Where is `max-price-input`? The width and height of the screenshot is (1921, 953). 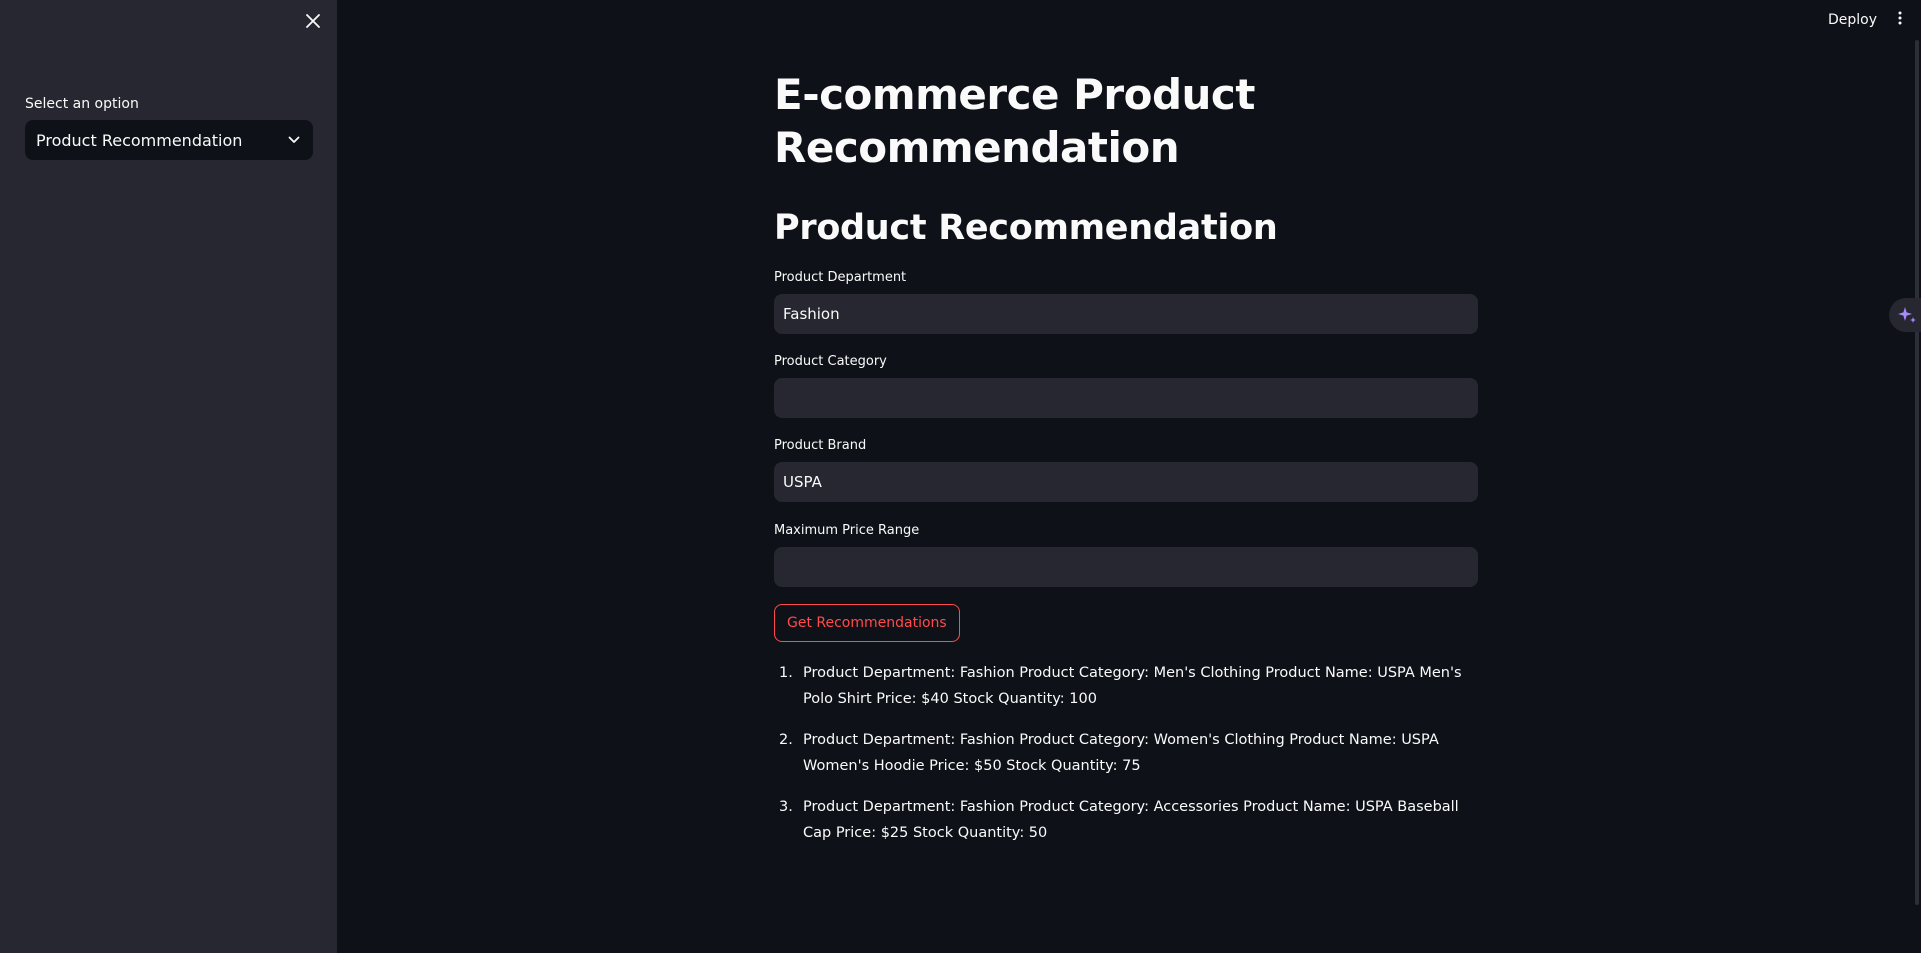 max-price-input is located at coordinates (1126, 567).